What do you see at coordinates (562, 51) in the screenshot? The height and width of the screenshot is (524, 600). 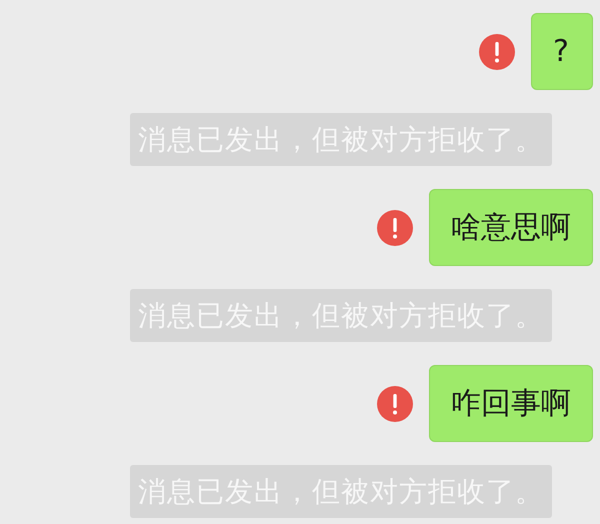 I see `message-bubble: ?` at bounding box center [562, 51].